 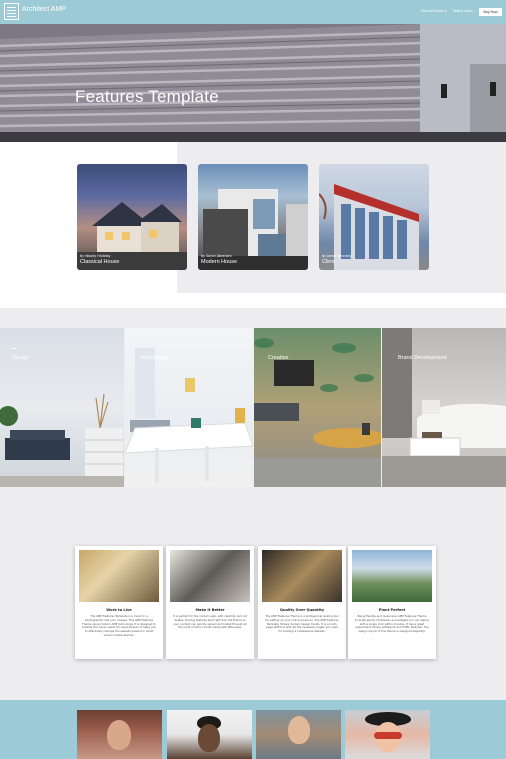 I want to click on project-title: Clinic, so click(x=328, y=262).